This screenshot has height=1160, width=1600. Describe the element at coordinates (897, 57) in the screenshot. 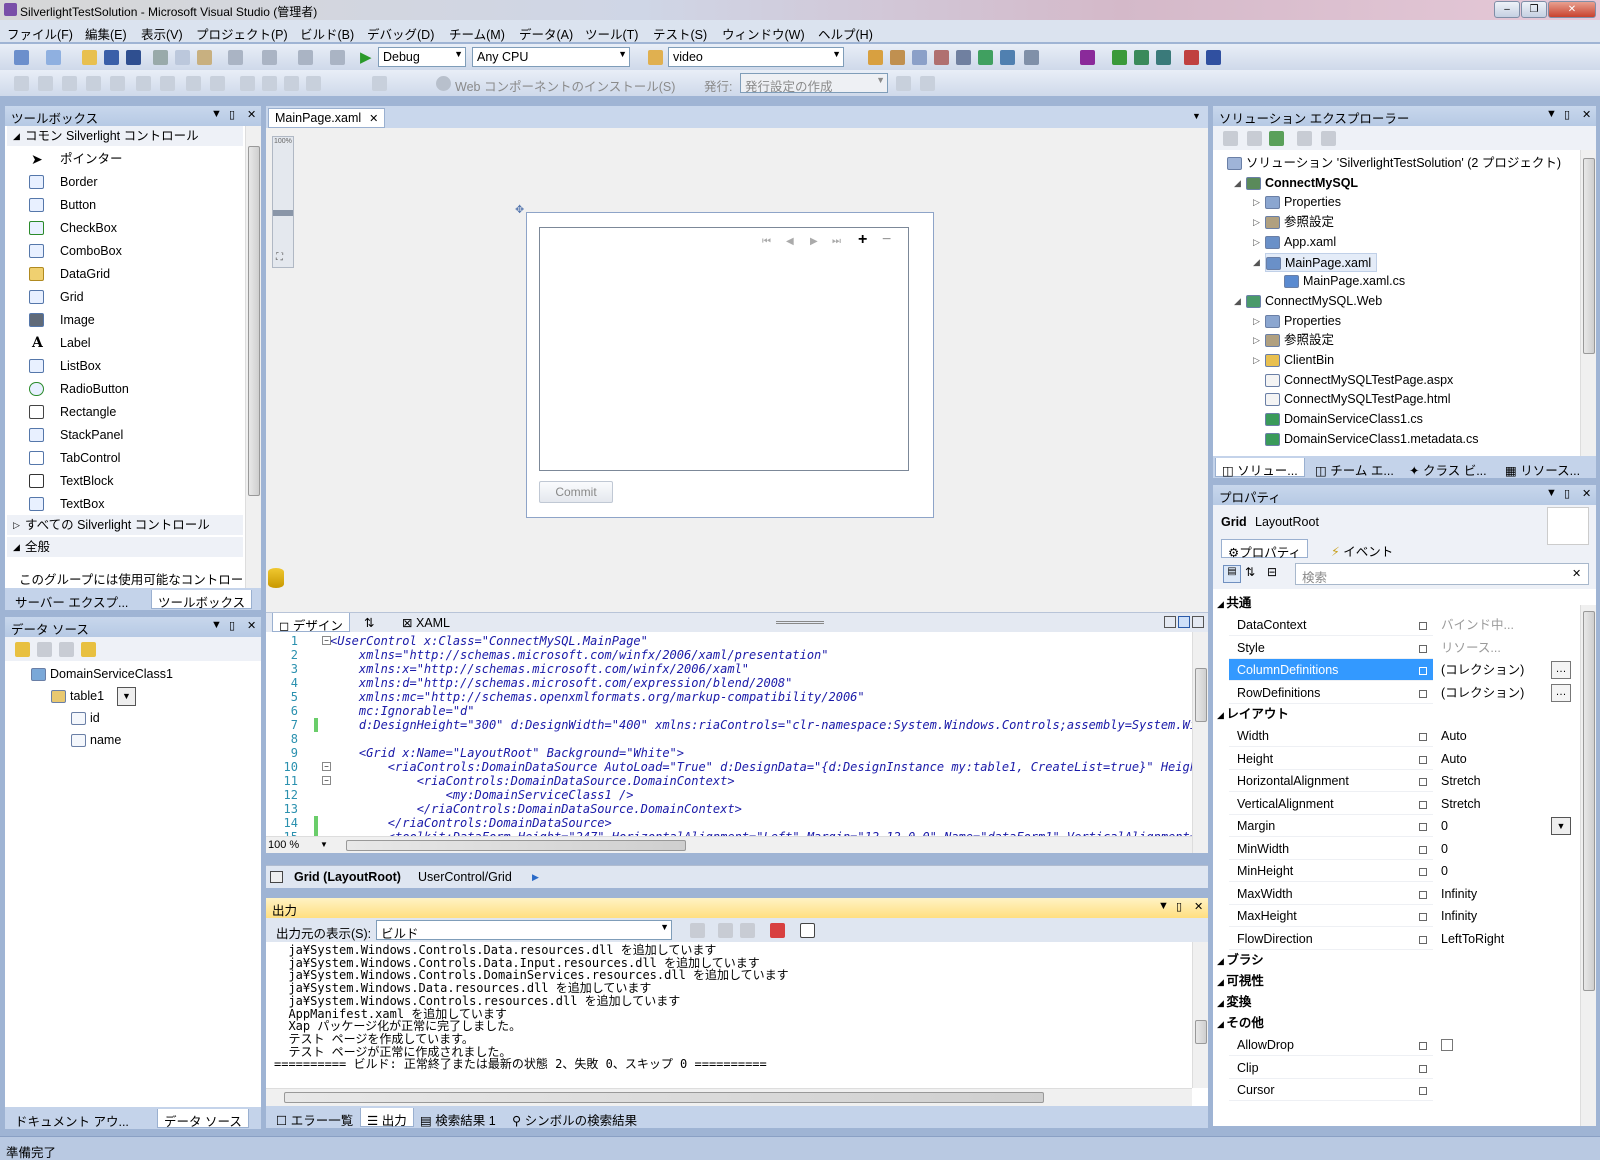

I see `properties-window-icon` at that location.